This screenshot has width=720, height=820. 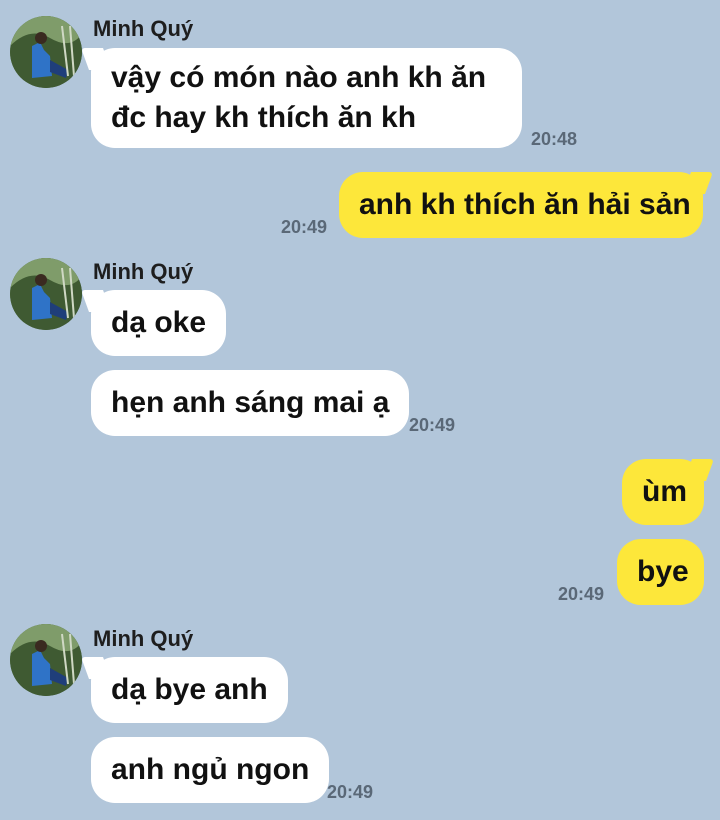 What do you see at coordinates (663, 571) in the screenshot?
I see `message-text: bye` at bounding box center [663, 571].